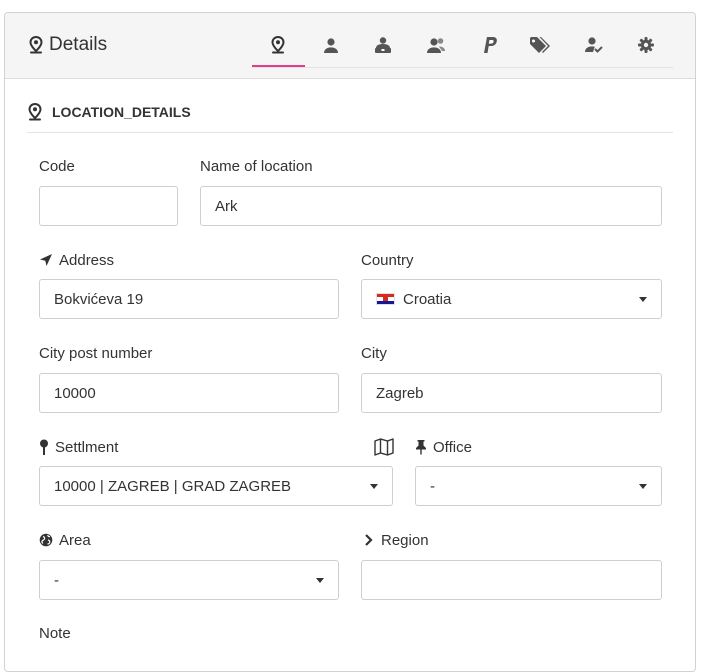 This screenshot has width=703, height=672. I want to click on country-select-value: Croatia, so click(413, 299).